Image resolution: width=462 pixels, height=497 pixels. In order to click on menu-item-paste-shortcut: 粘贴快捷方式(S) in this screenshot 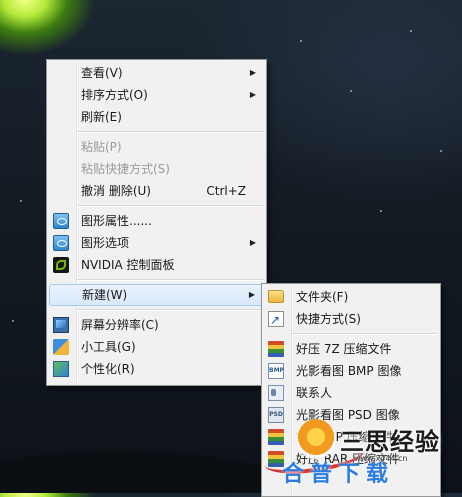, I will do `click(156, 169)`.